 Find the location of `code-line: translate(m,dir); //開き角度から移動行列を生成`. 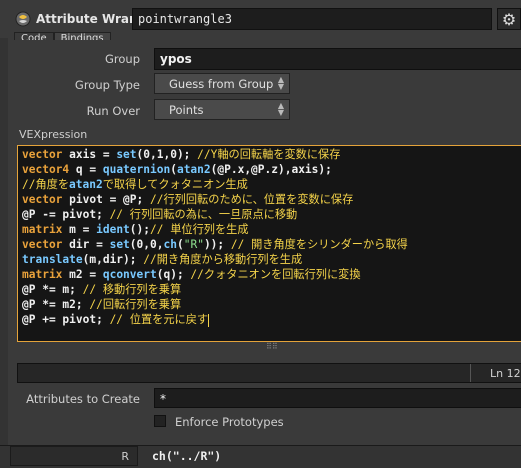

code-line: translate(m,dir); //開き角度から移動行列を生成 is located at coordinates (271, 259).